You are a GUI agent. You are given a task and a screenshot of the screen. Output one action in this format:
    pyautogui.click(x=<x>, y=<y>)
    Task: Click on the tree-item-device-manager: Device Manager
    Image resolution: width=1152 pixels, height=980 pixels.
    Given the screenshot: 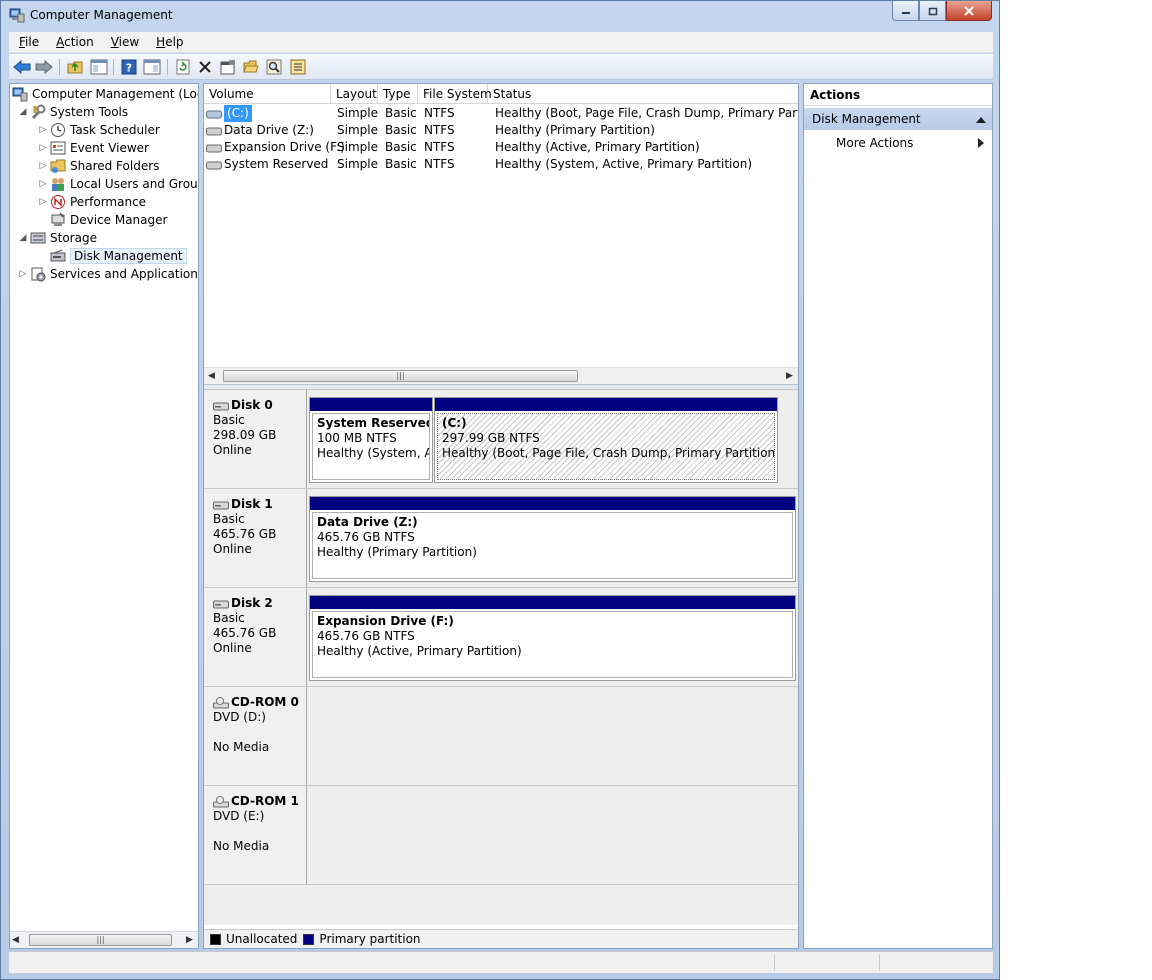 What is the action you would take?
    pyautogui.click(x=108, y=220)
    